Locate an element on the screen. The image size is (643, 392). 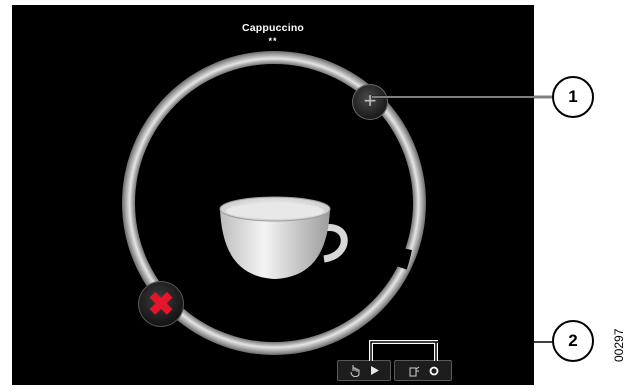
callout-2: 2 is located at coordinates (573, 341).